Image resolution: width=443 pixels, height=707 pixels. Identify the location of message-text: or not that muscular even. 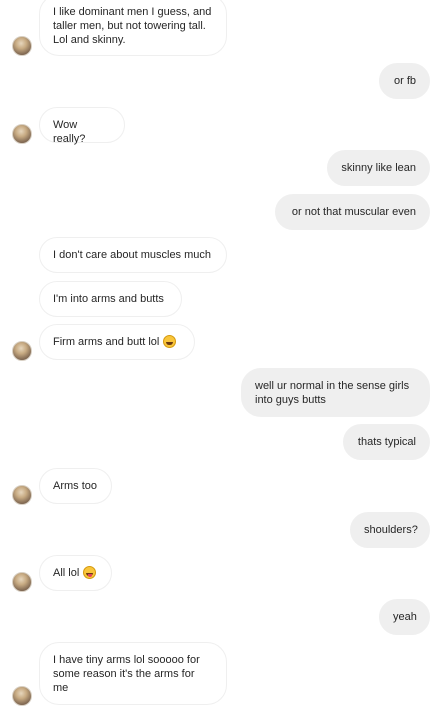
(353, 212).